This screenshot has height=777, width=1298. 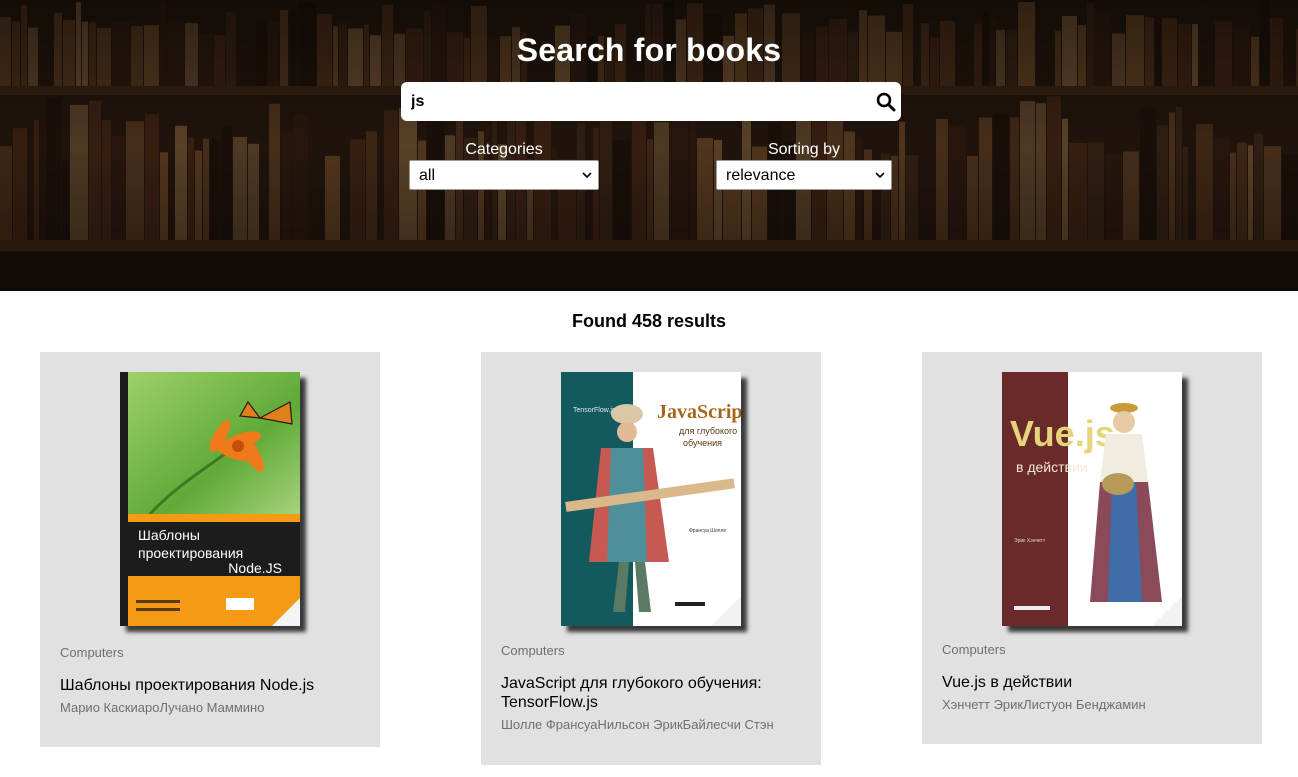 What do you see at coordinates (707, 531) in the screenshot?
I see `svg-text: Франсуа Шолле` at bounding box center [707, 531].